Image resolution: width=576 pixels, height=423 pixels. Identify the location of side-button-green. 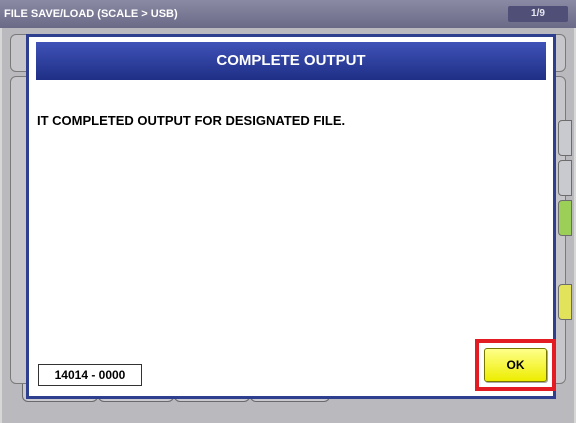
(565, 218).